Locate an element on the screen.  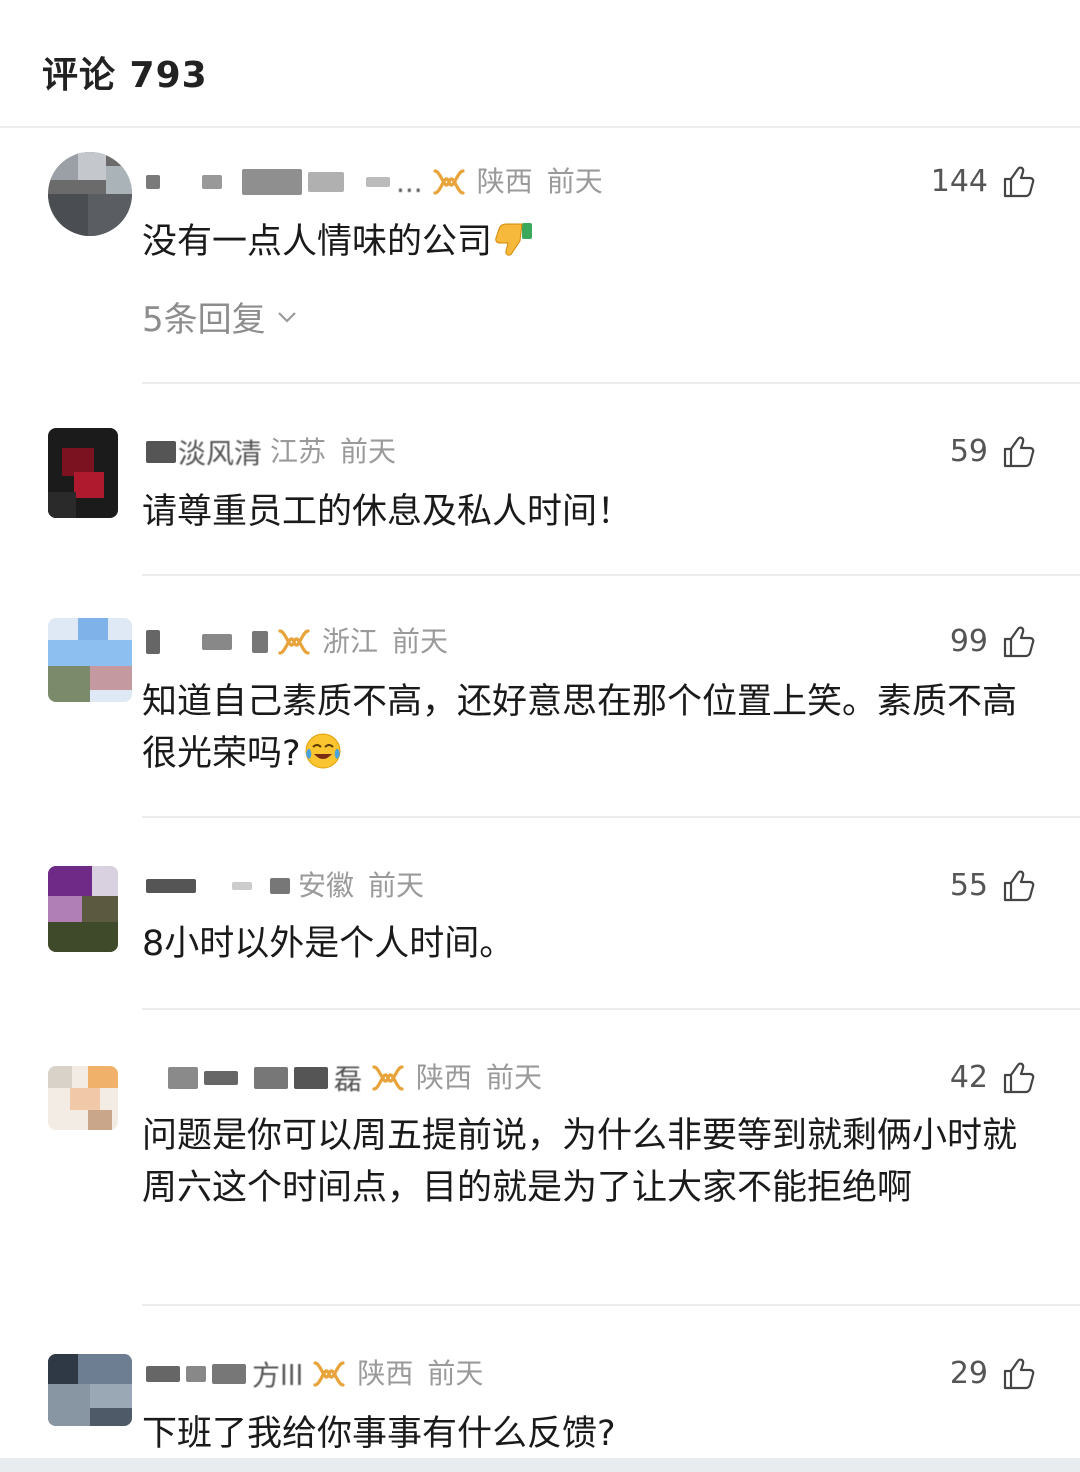
user-name-tail: 磊 is located at coordinates (348, 1079).